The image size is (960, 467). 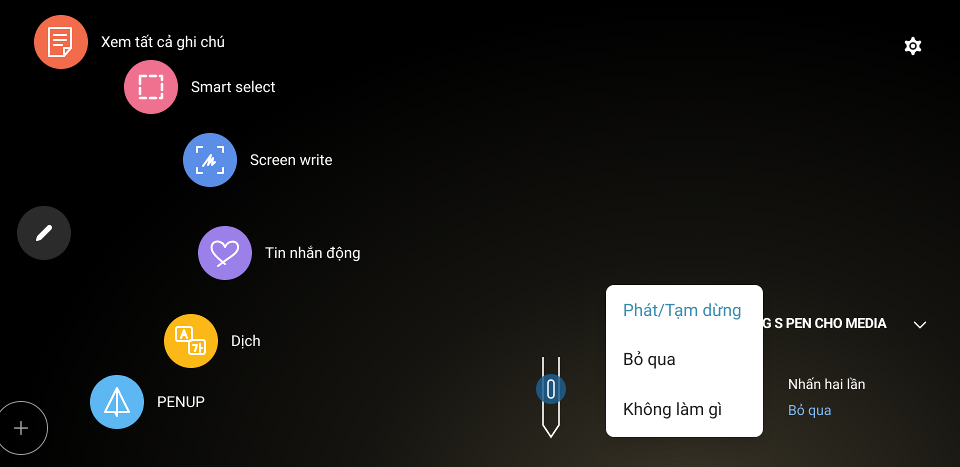 What do you see at coordinates (44, 233) in the screenshot?
I see `pencil-icon` at bounding box center [44, 233].